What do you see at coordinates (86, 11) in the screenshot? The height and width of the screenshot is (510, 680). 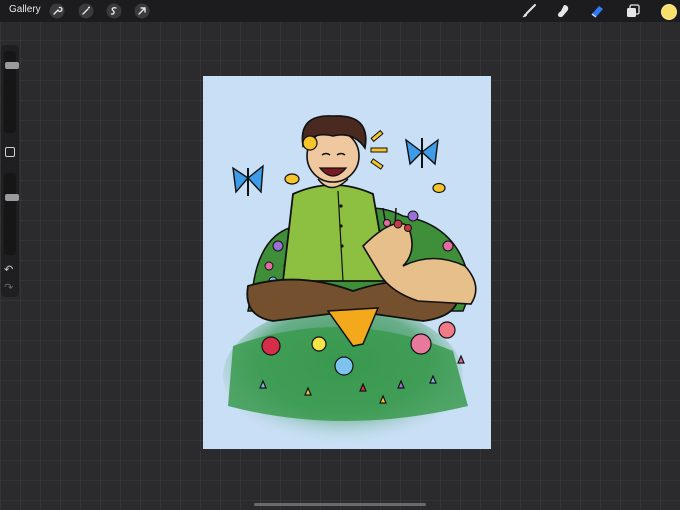 I see `magic-wand-icon` at bounding box center [86, 11].